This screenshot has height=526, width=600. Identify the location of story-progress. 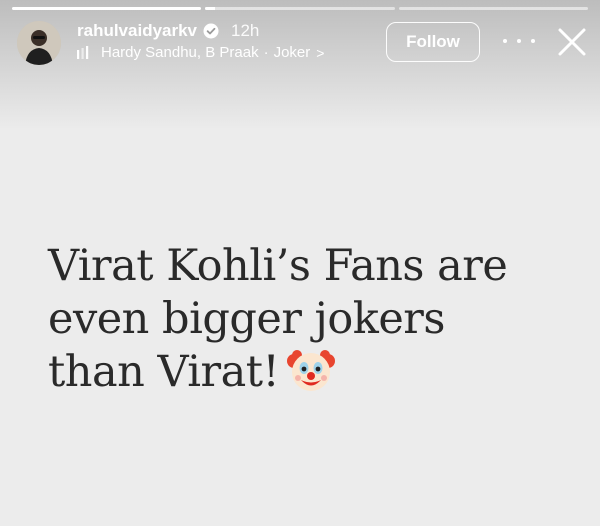
(300, 8).